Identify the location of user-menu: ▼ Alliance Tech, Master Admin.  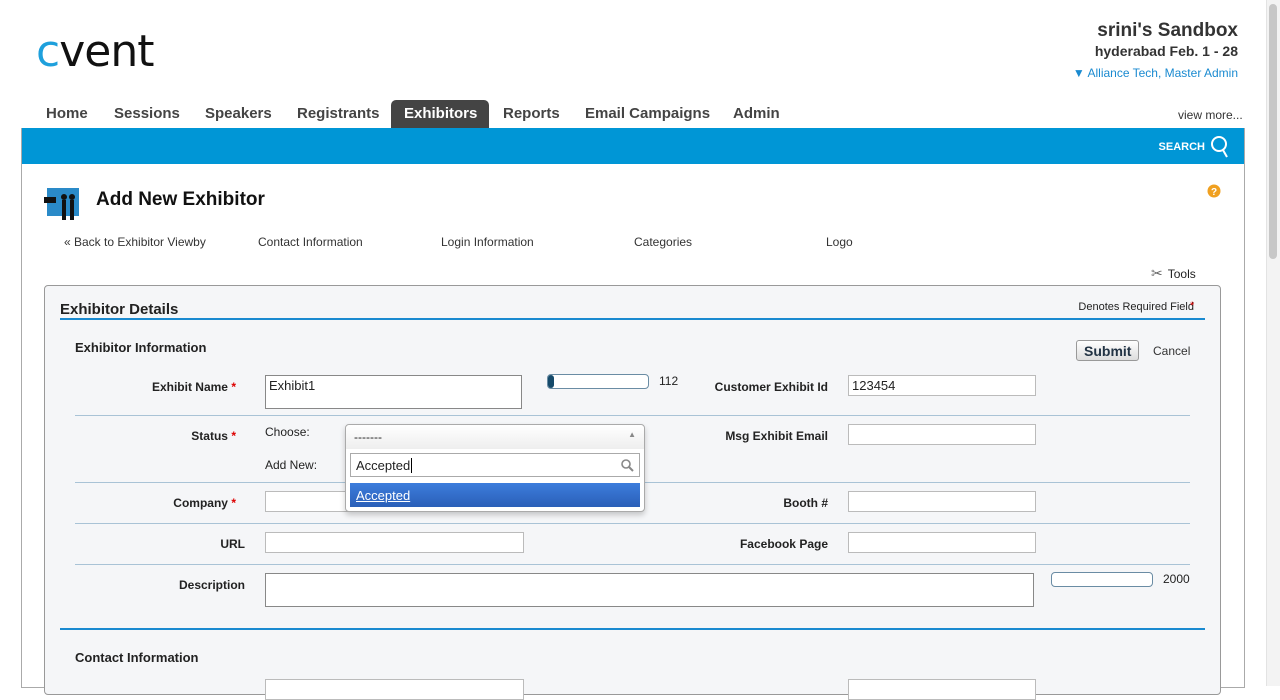
(1155, 73).